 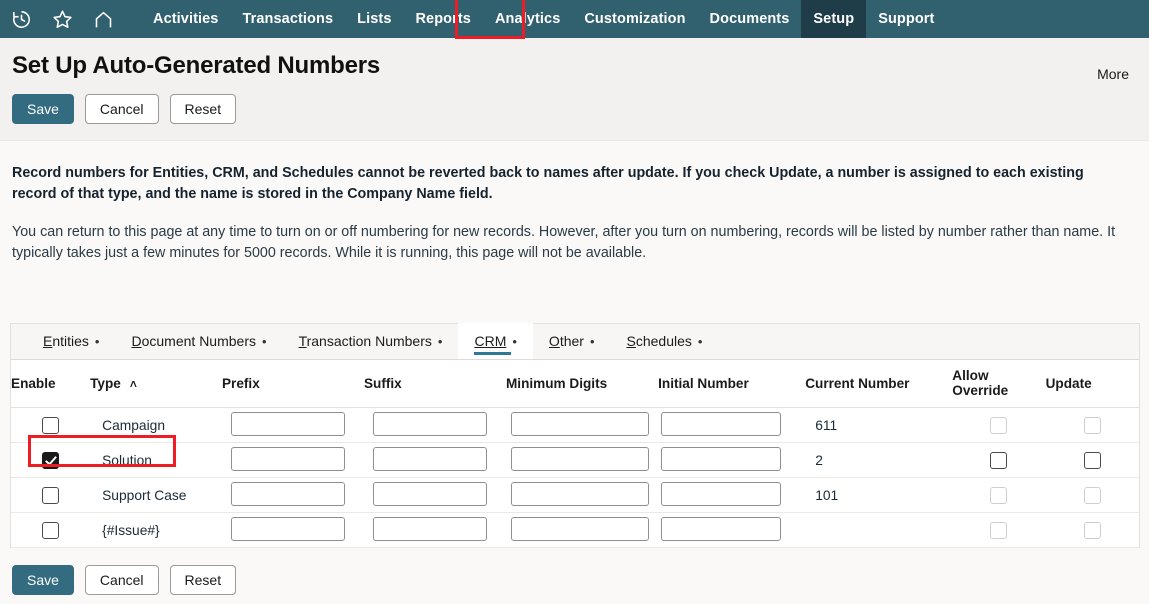 What do you see at coordinates (479, 341) in the screenshot?
I see `tab-accelerator: C` at bounding box center [479, 341].